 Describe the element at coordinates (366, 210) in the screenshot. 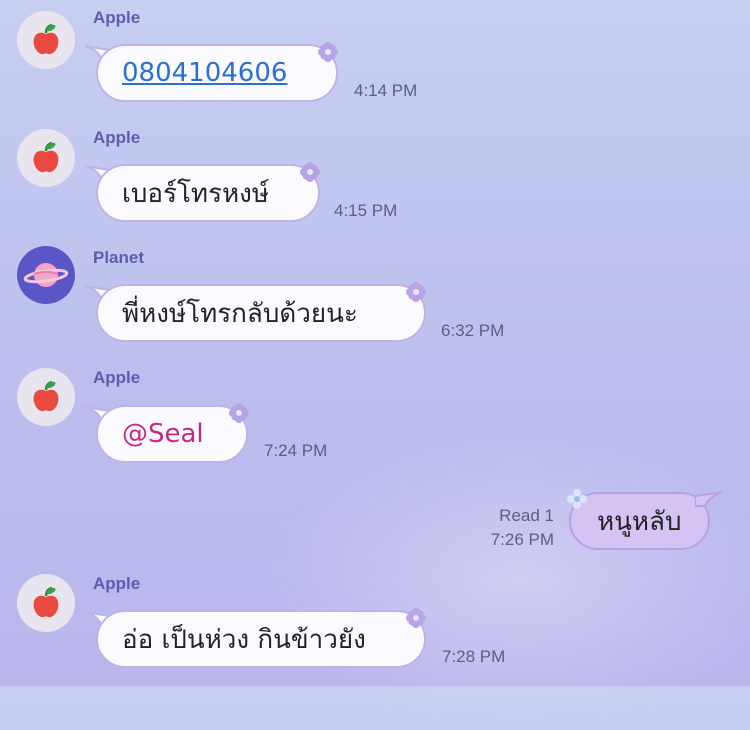

I see `message-time: 4:15 PM` at that location.